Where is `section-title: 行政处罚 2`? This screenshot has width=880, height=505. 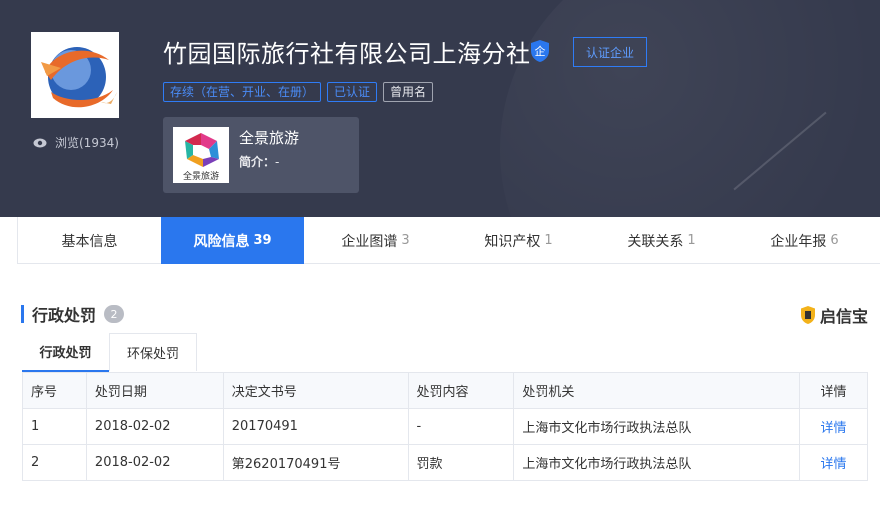
section-title: 行政处罚 2 is located at coordinates (73, 314).